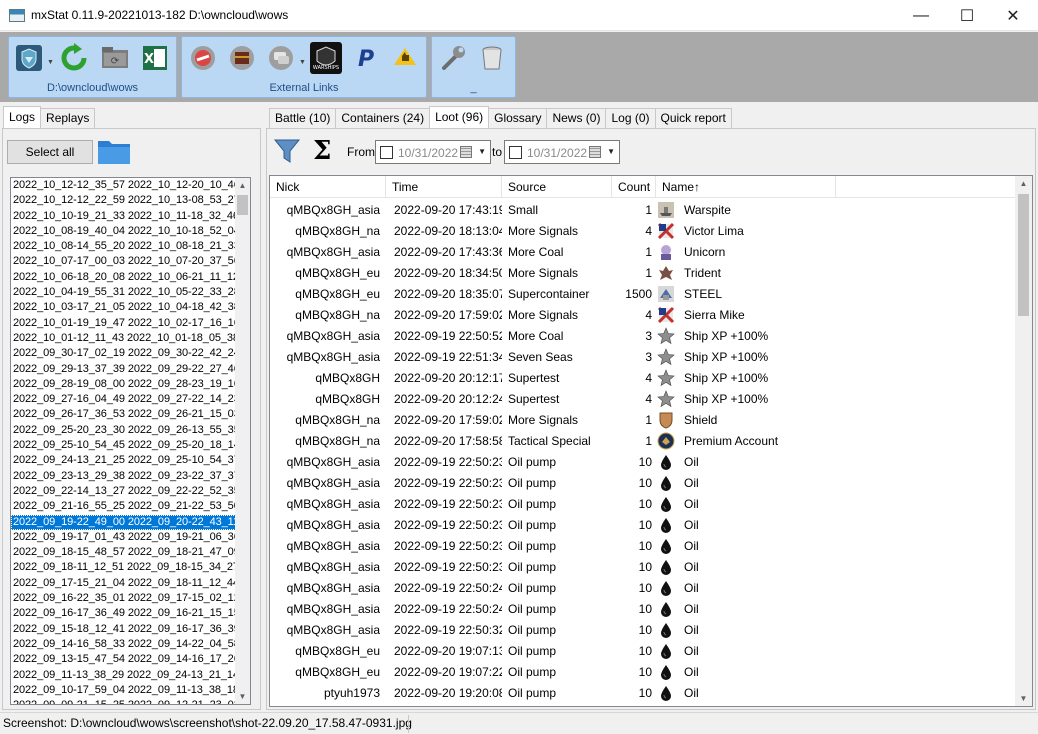  I want to click on tab-replays: Replays, so click(68, 118).